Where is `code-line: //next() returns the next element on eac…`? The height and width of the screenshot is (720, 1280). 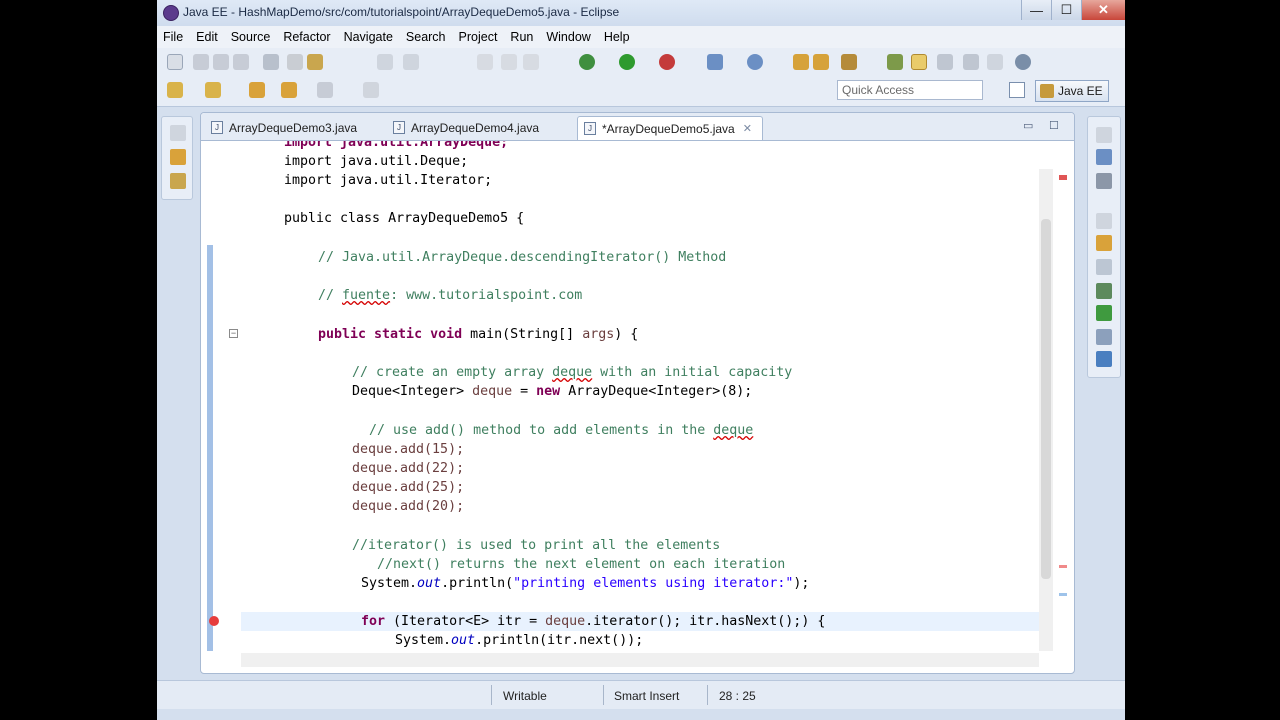
code-line: //next() returns the next element on eac… is located at coordinates (581, 564).